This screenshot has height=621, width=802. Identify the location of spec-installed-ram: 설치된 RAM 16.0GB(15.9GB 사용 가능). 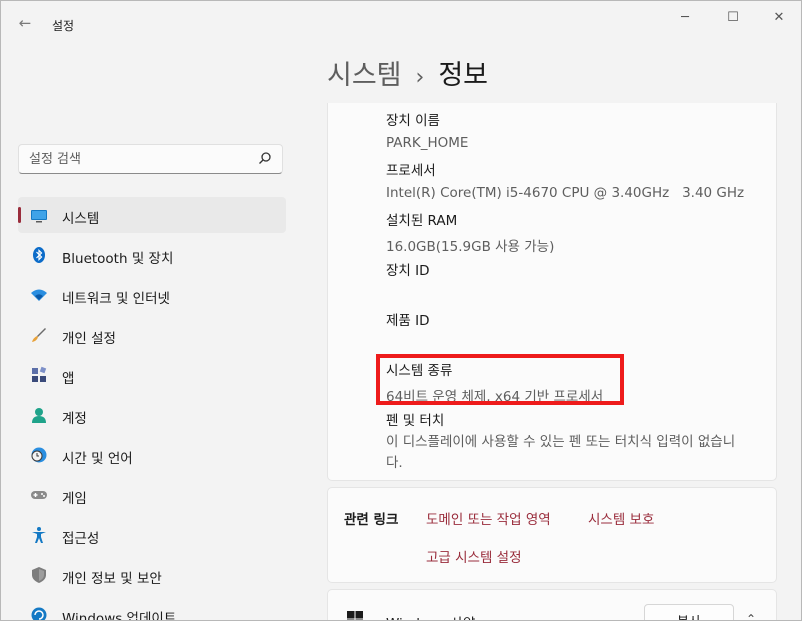
(470, 232).